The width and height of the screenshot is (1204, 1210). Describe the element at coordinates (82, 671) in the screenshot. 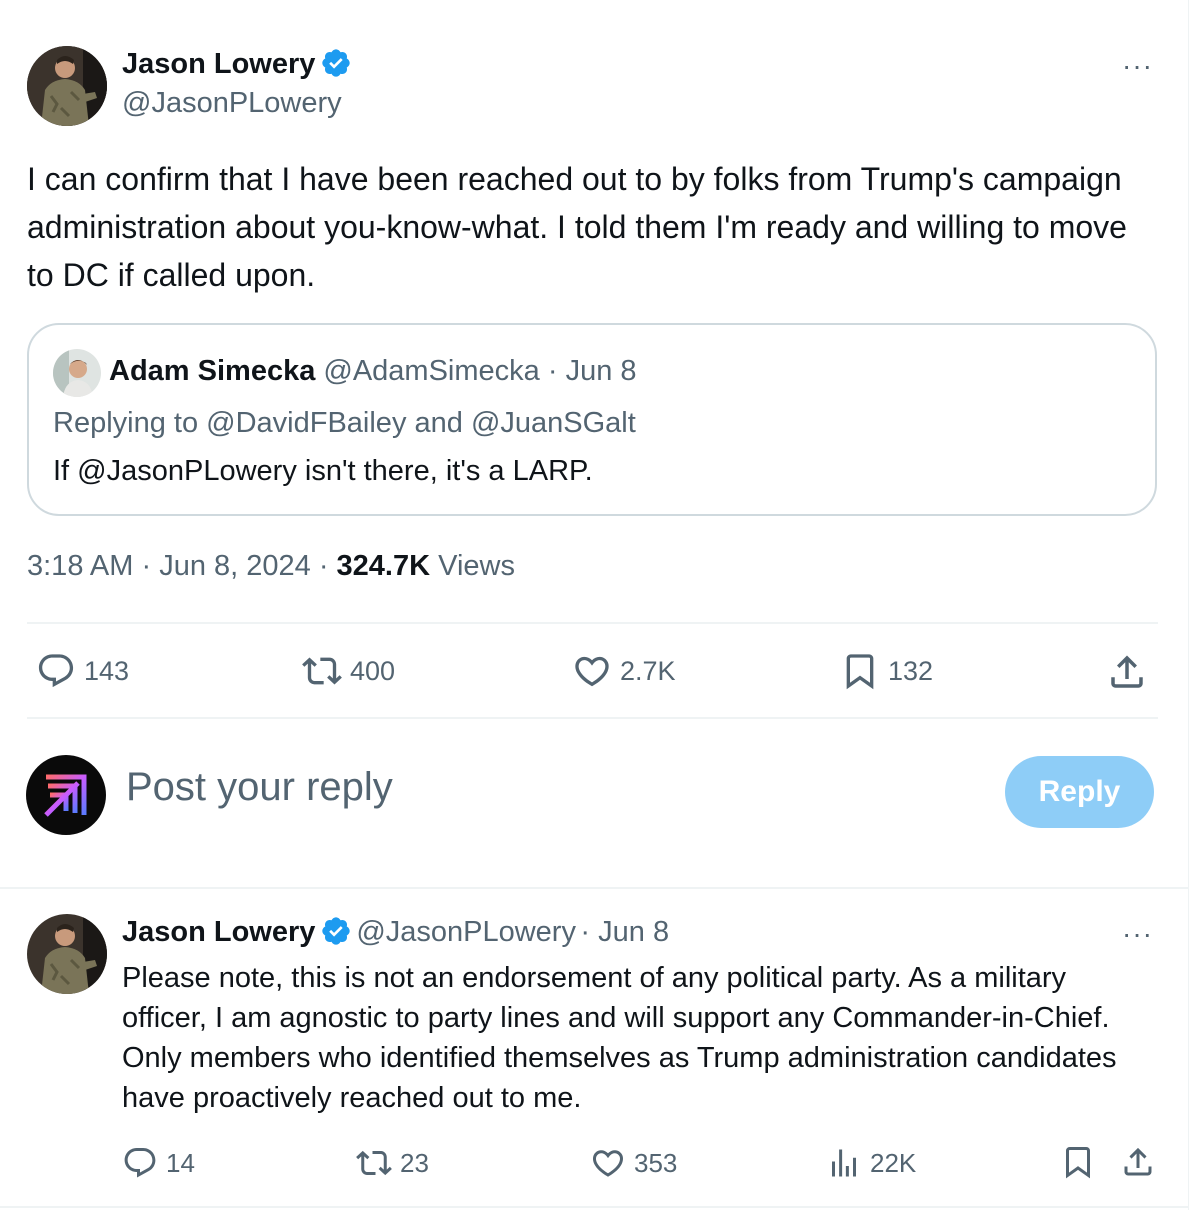

I see `reply-action: 143` at that location.